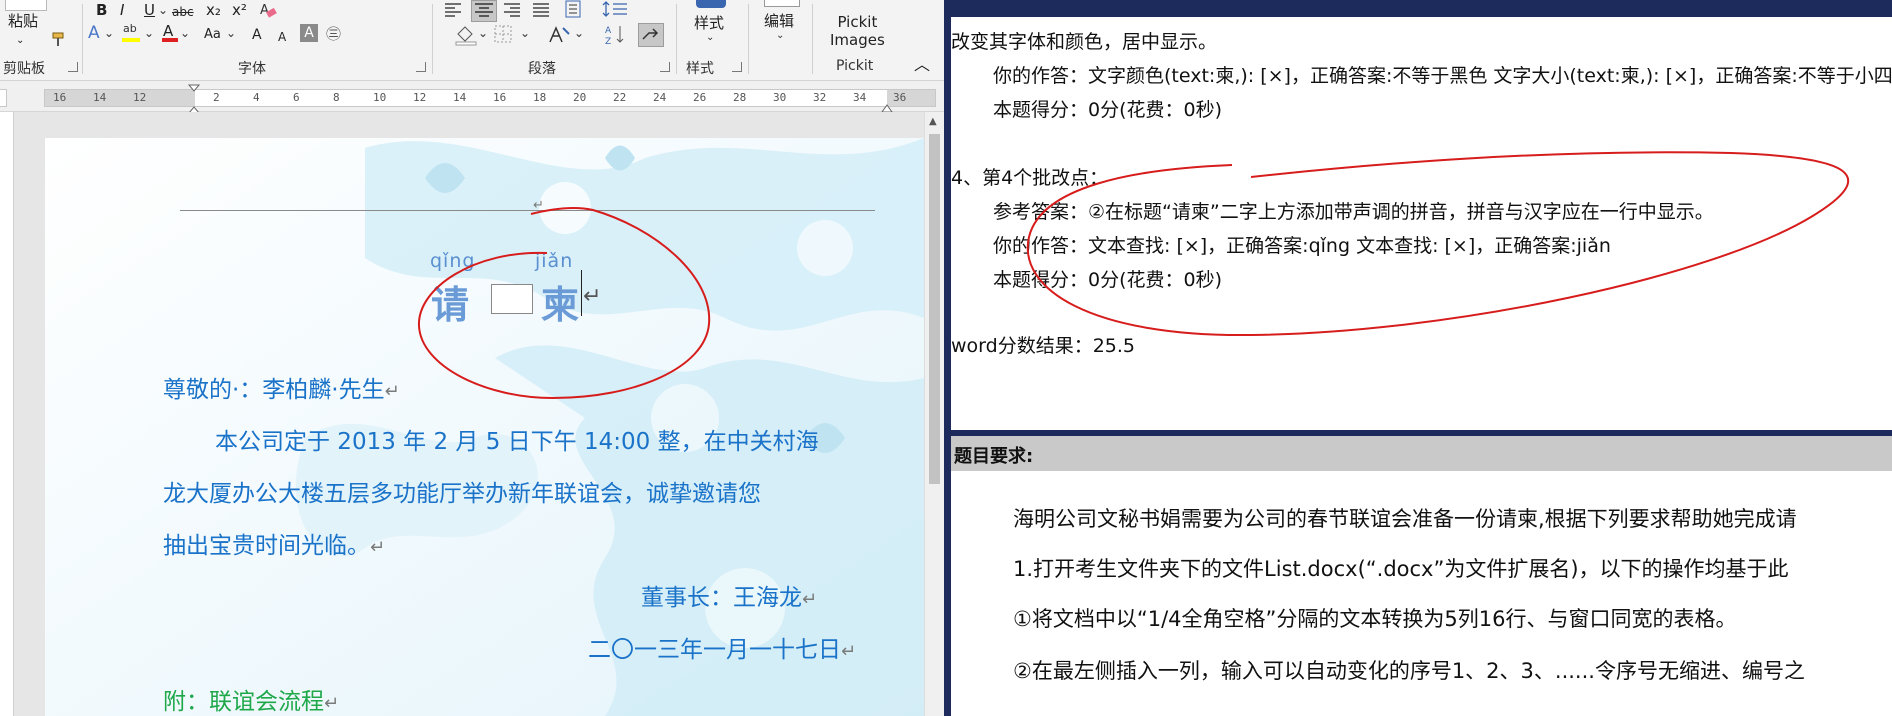 This screenshot has width=1892, height=716. Describe the element at coordinates (740, 97) in the screenshot. I see `ruler-number: 28` at that location.